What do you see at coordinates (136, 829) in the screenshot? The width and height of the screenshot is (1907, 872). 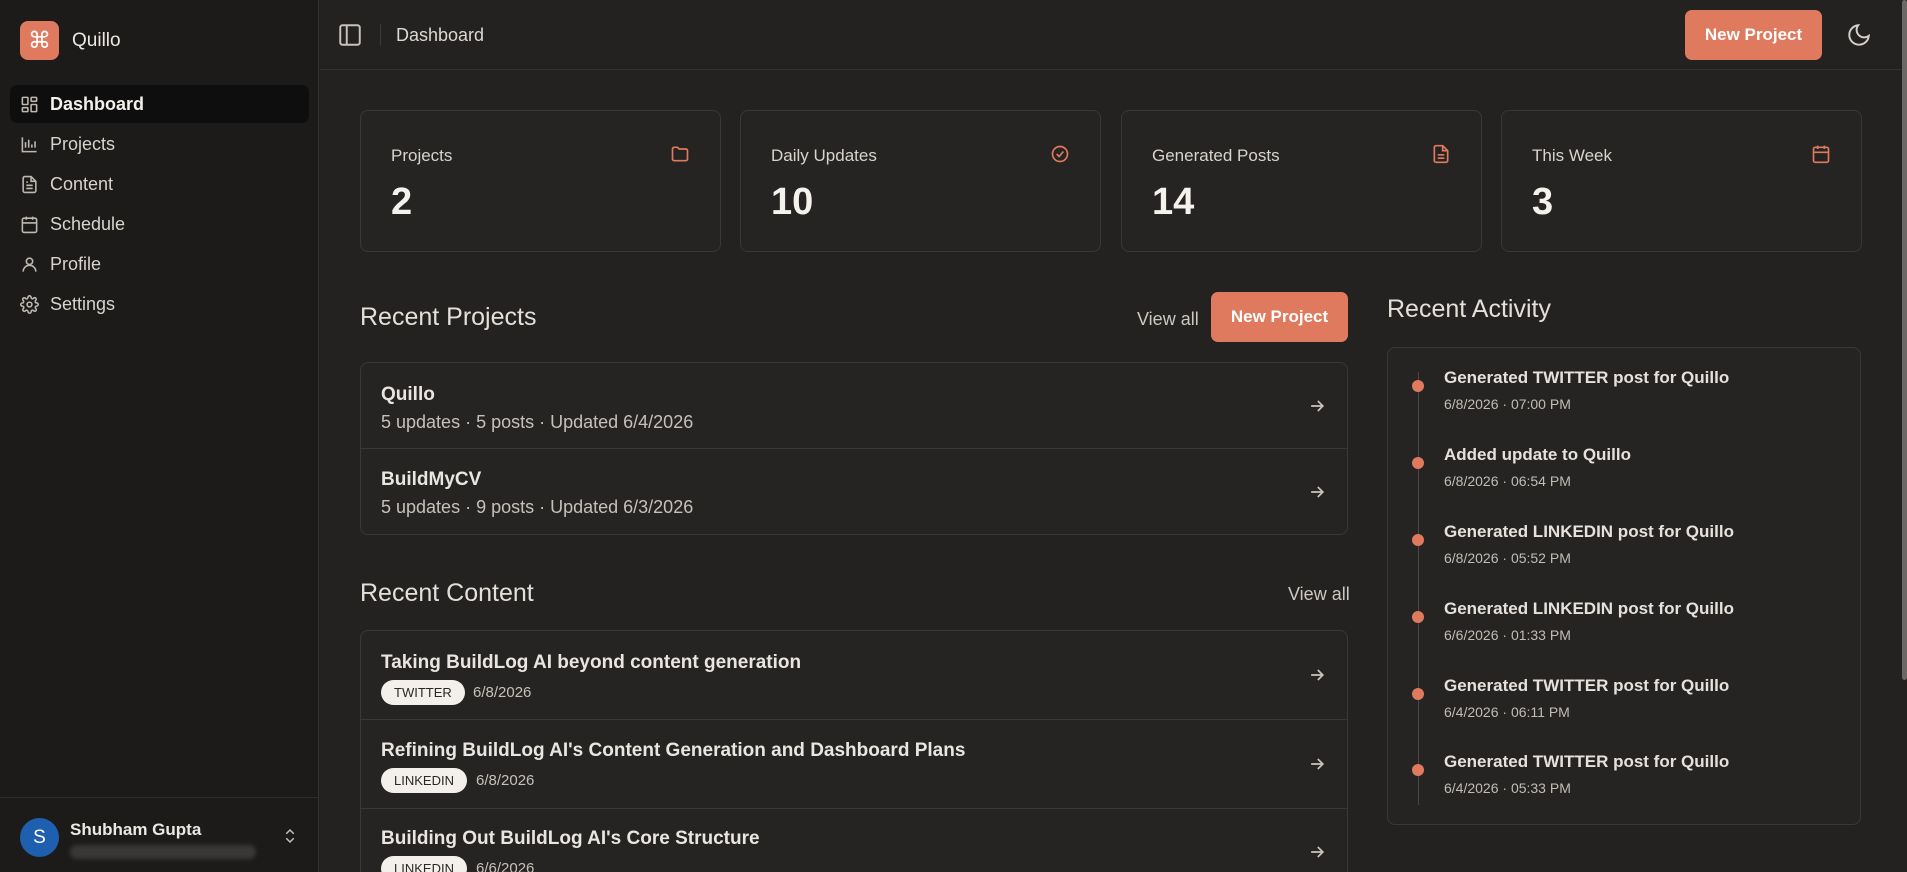 I see `user-name: Shubham Gupta` at bounding box center [136, 829].